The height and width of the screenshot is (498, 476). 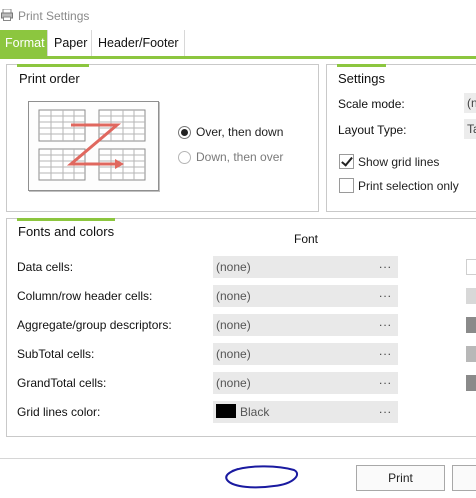 What do you see at coordinates (399, 161) in the screenshot?
I see `show-grid-lines-label: Show grid lines` at bounding box center [399, 161].